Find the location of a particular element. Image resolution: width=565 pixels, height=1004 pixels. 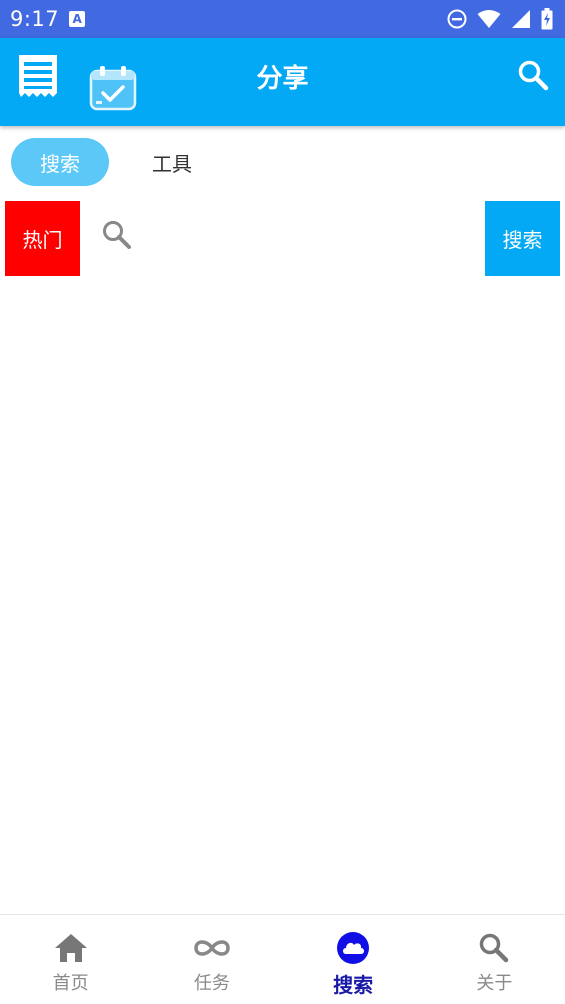

notification-a-icon: A is located at coordinates (77, 19).